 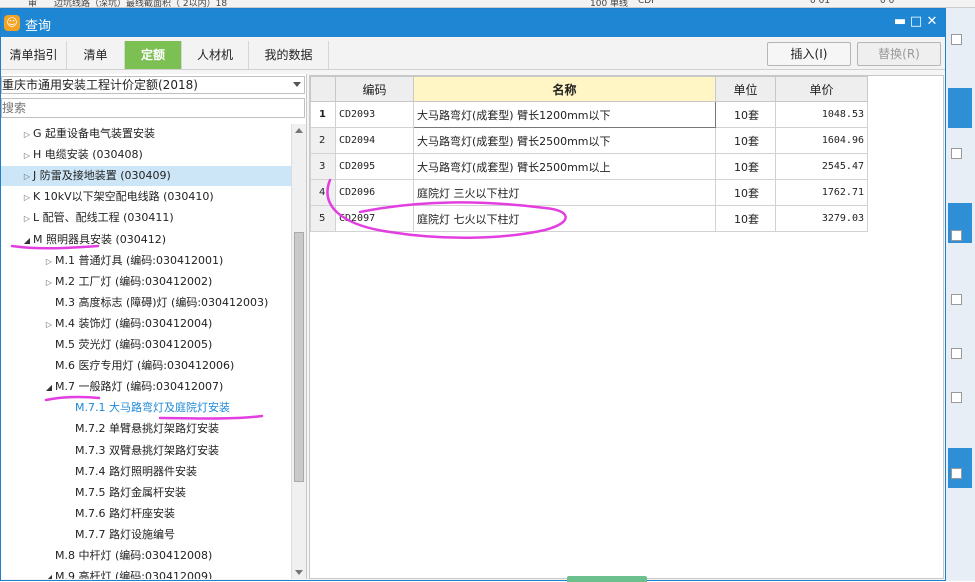 I want to click on tab-labor-material-machine: 人材机, so click(x=215, y=55).